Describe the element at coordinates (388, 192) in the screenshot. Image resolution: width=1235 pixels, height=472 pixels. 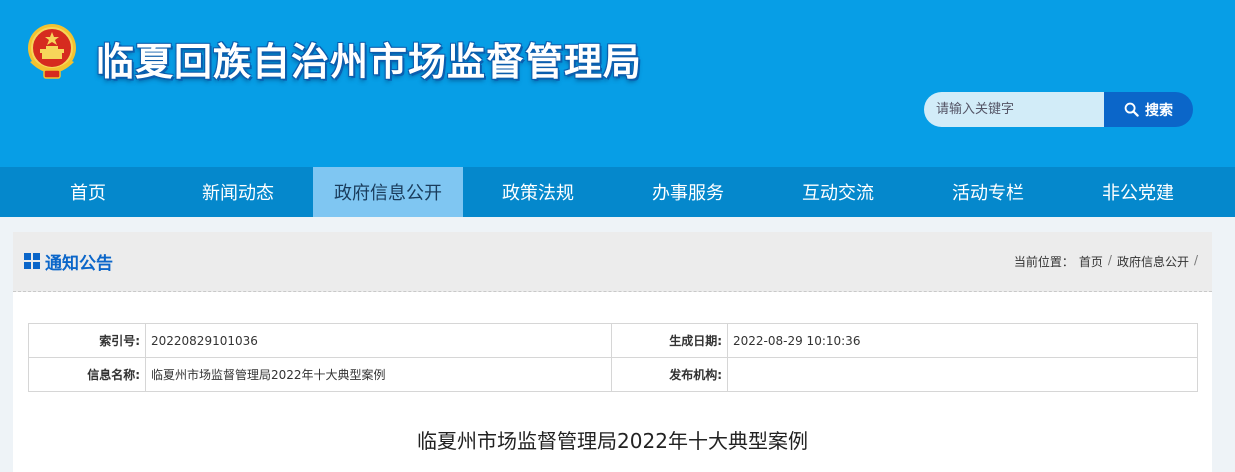
I see `nav-item-gov-info: 政府信息公开` at that location.